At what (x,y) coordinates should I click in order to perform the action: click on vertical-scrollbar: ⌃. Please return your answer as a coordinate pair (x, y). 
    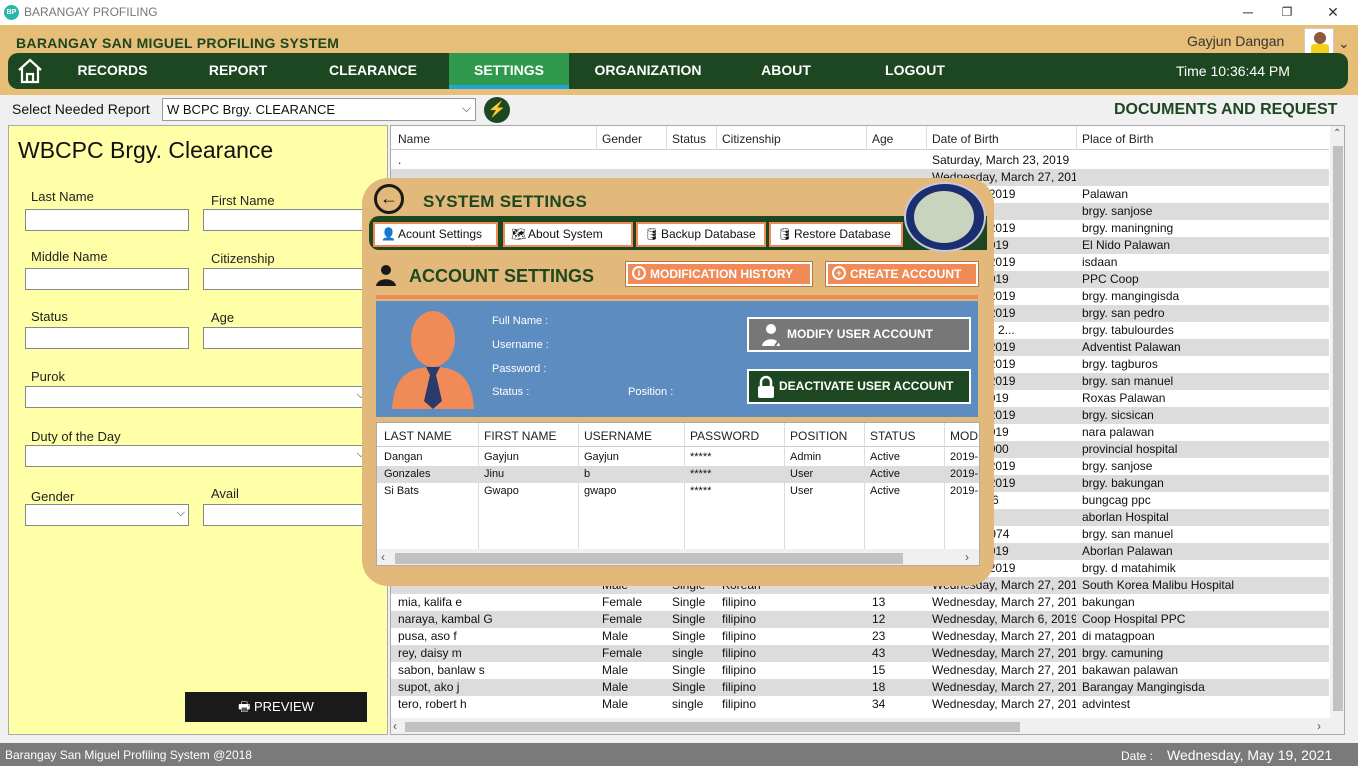
    Looking at the image, I should click on (1337, 422).